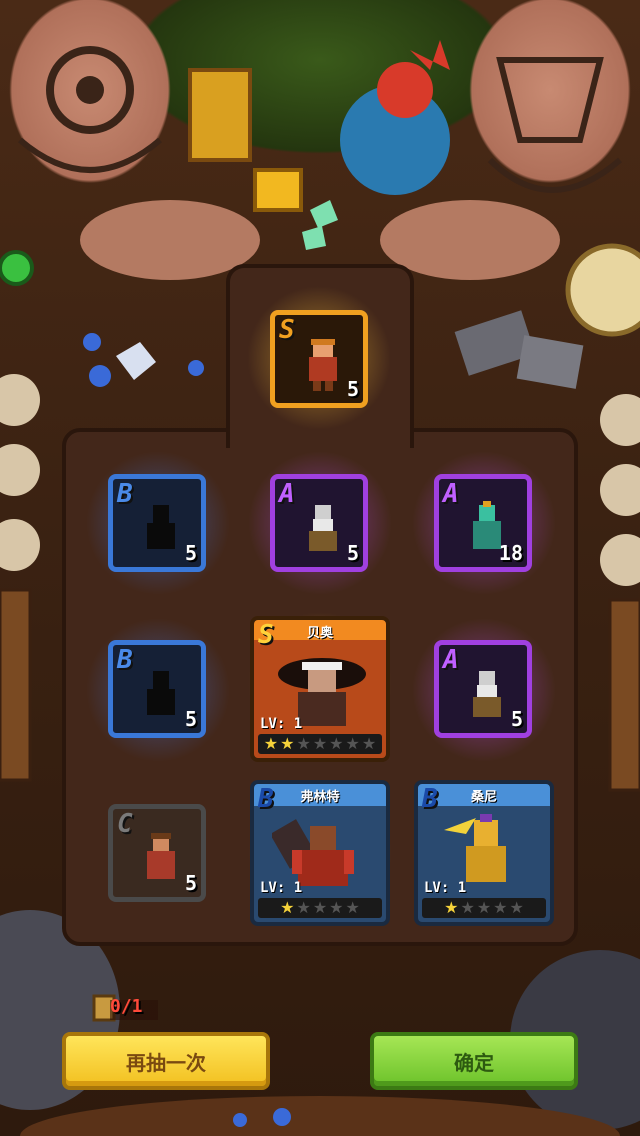 The height and width of the screenshot is (1136, 640). I want to click on fragment-tile-s: S 5, so click(319, 359).